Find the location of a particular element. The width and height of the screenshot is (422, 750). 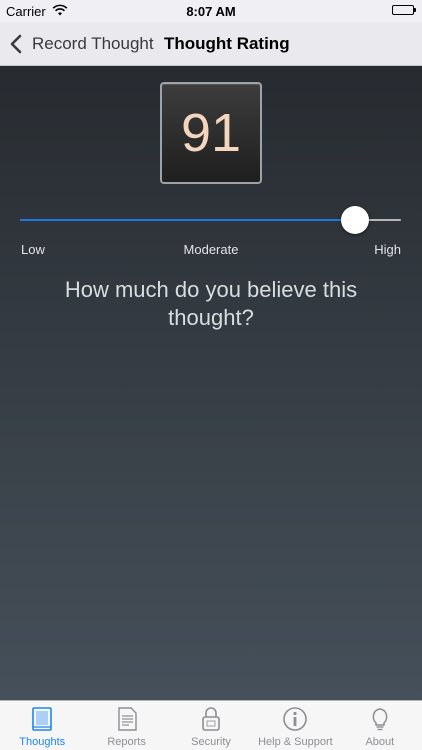

navigation-bar: Record Thought Thought Rating is located at coordinates (211, 44).